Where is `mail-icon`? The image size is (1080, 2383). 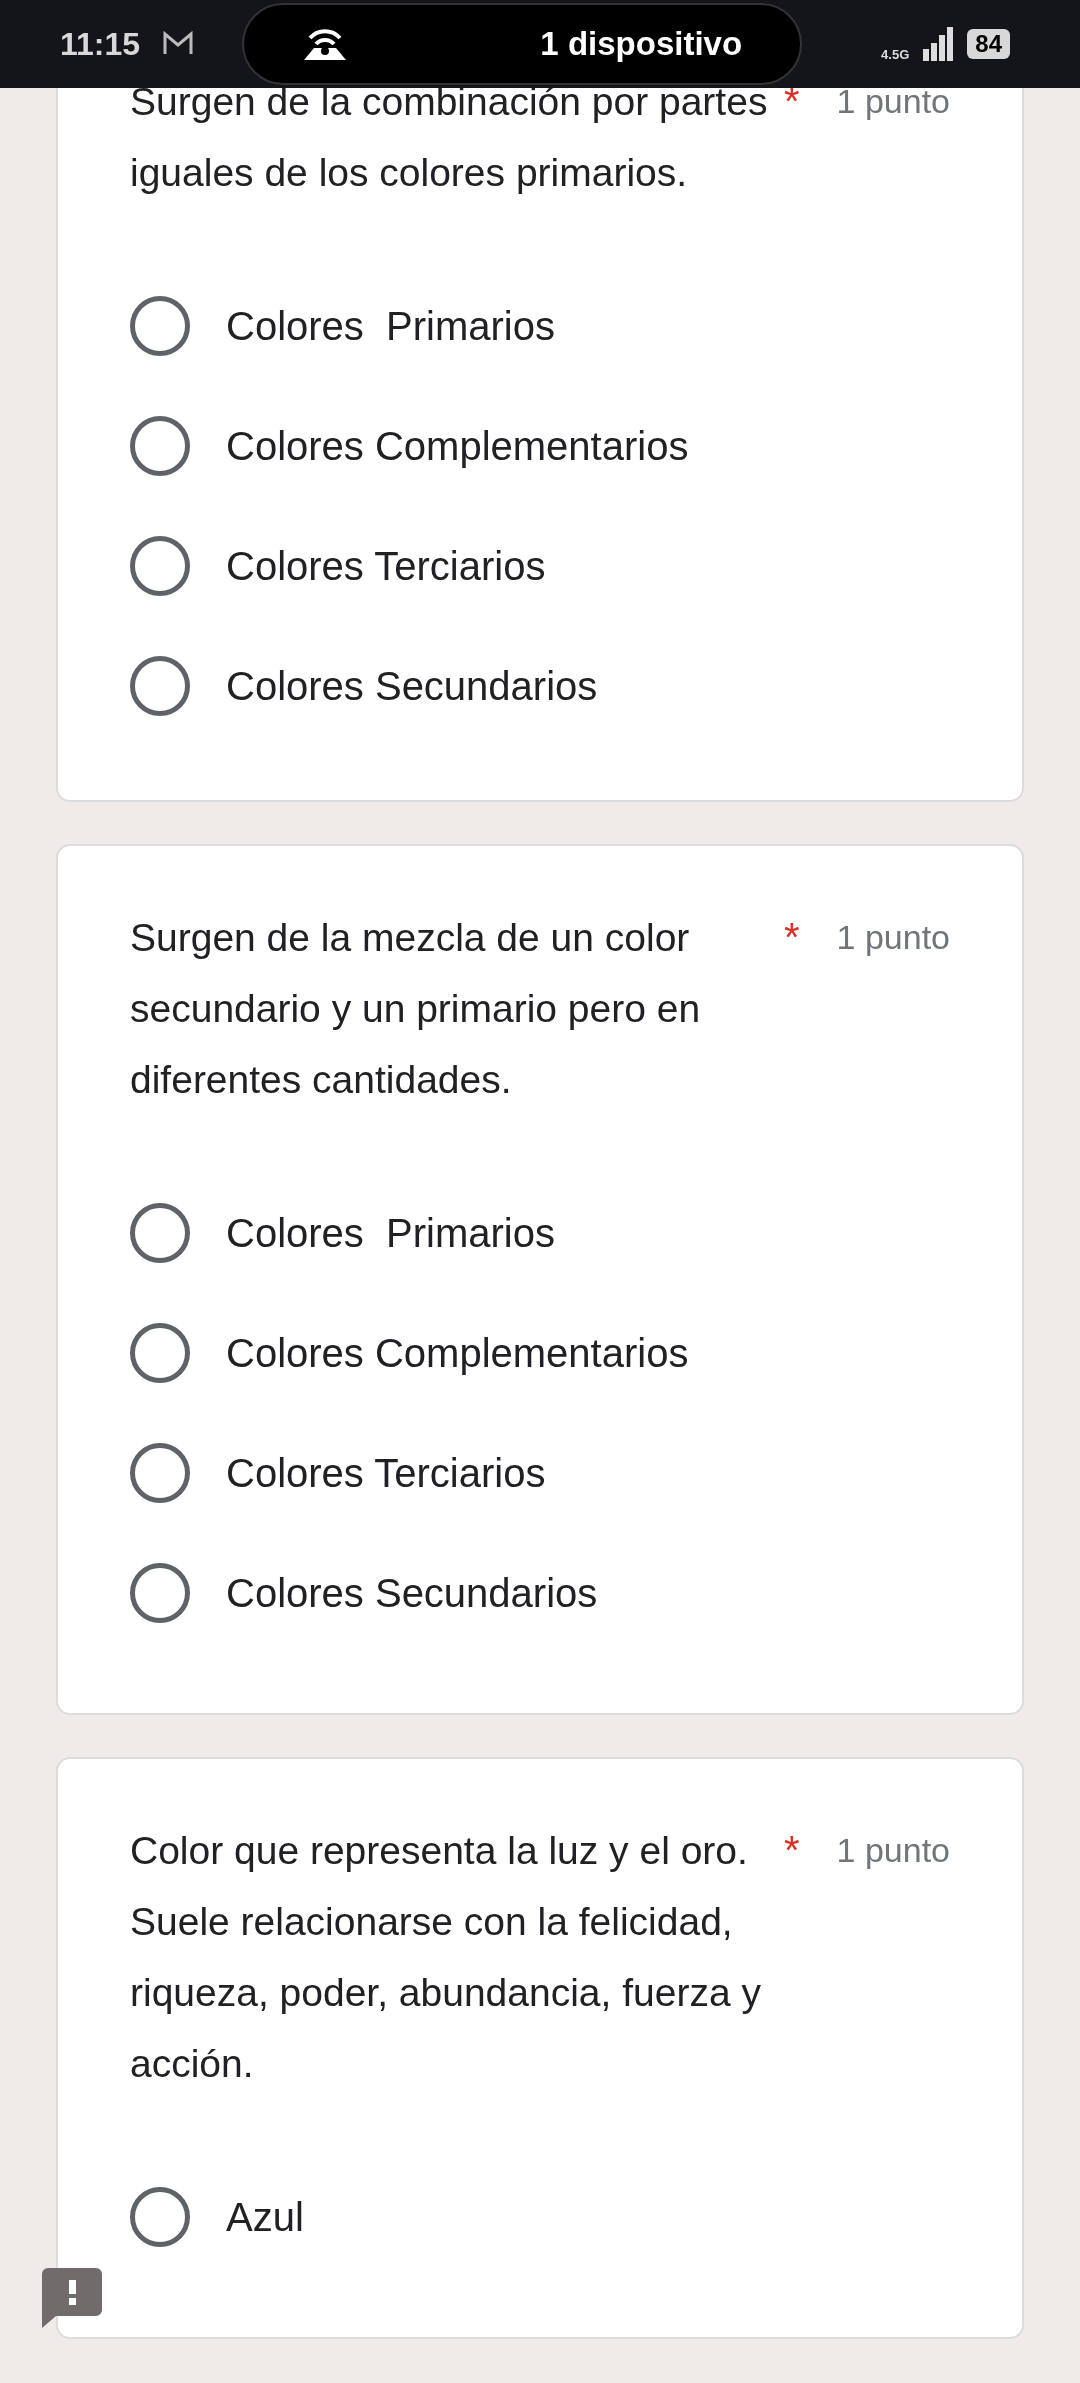 mail-icon is located at coordinates (178, 44).